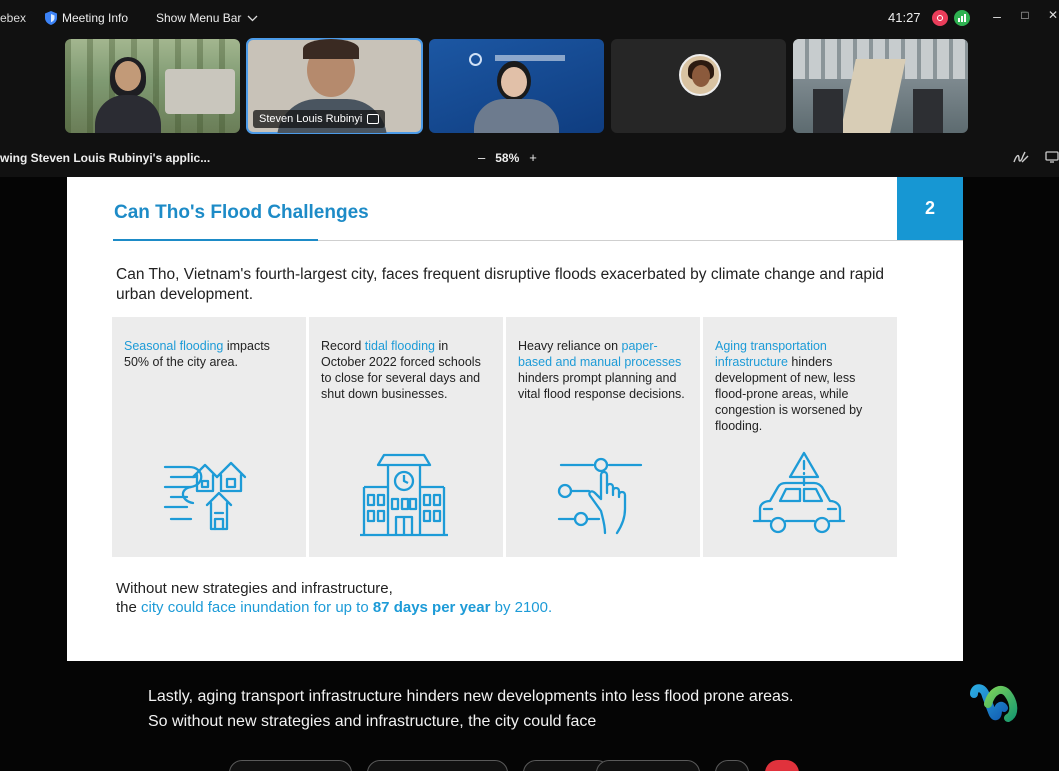 This screenshot has height=771, width=1059. I want to click on zoom-in-button: +, so click(533, 157).